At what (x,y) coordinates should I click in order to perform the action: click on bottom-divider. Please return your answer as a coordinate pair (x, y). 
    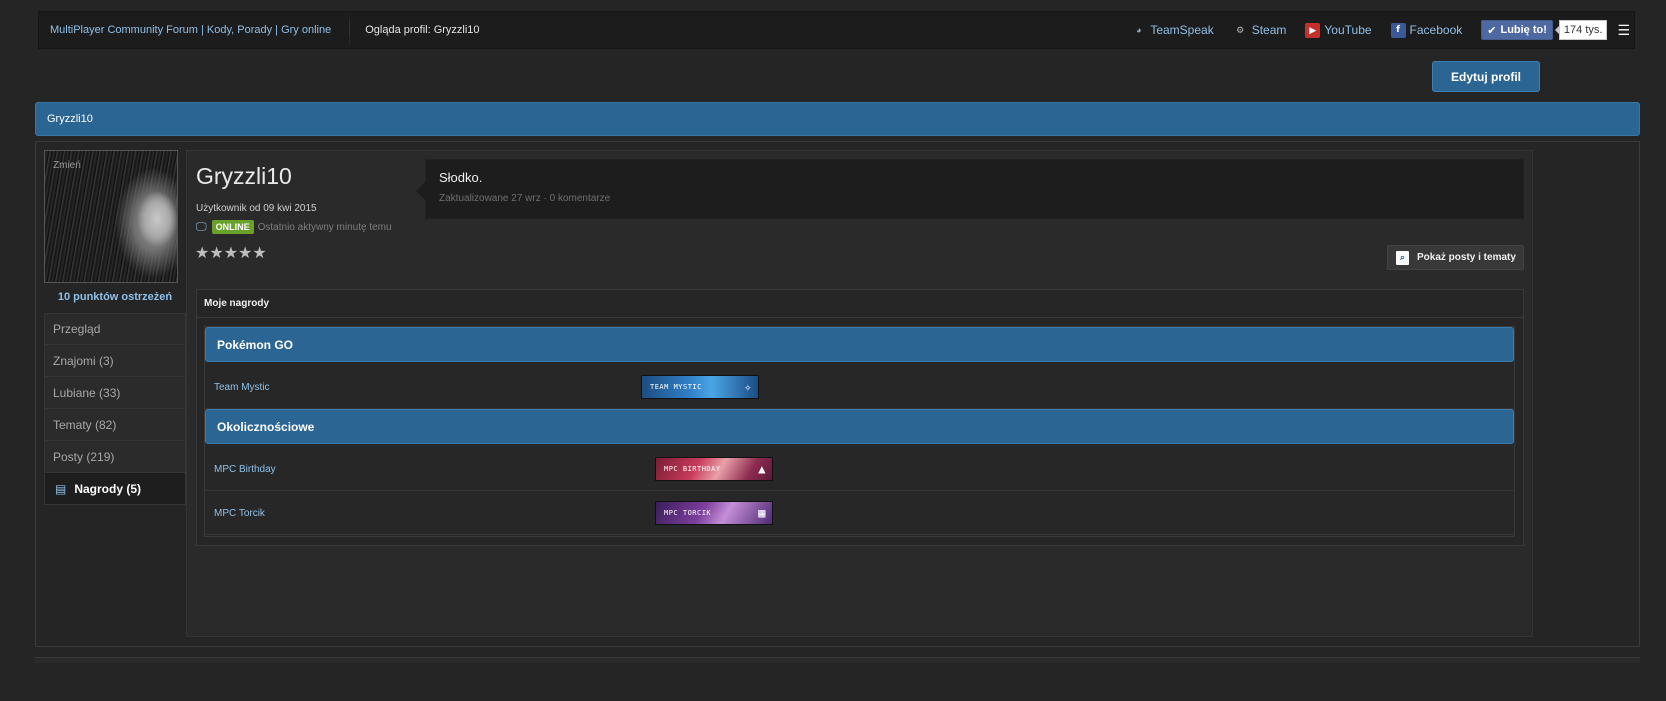
    Looking at the image, I should click on (837, 660).